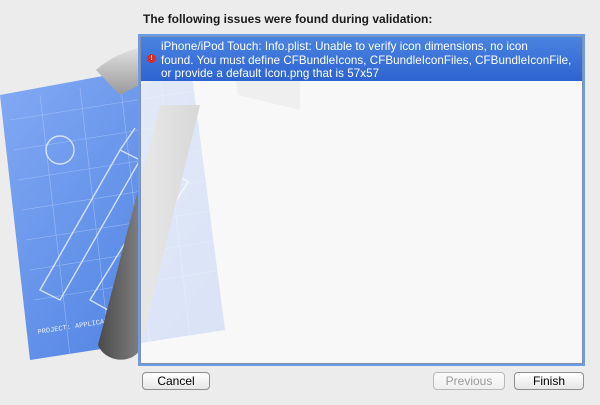  What do you see at coordinates (549, 381) in the screenshot?
I see `finish-button: Finish` at bounding box center [549, 381].